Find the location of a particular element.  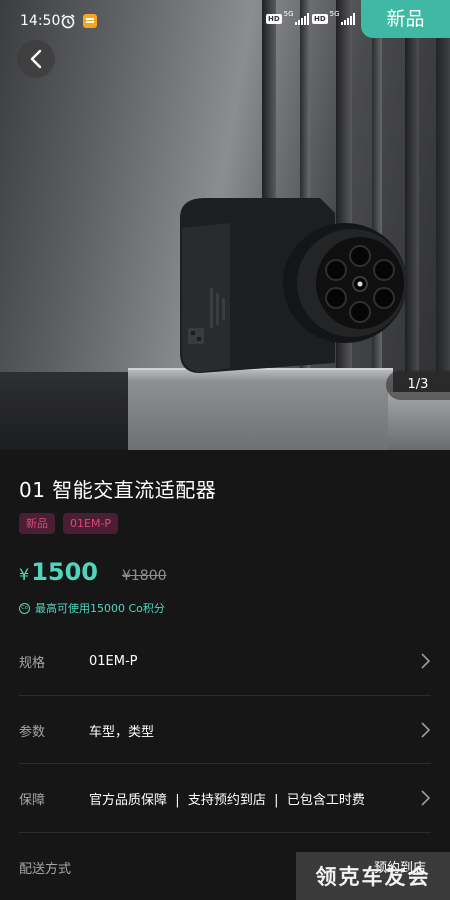

product-tags: 新品 01EM-P is located at coordinates (69, 523).